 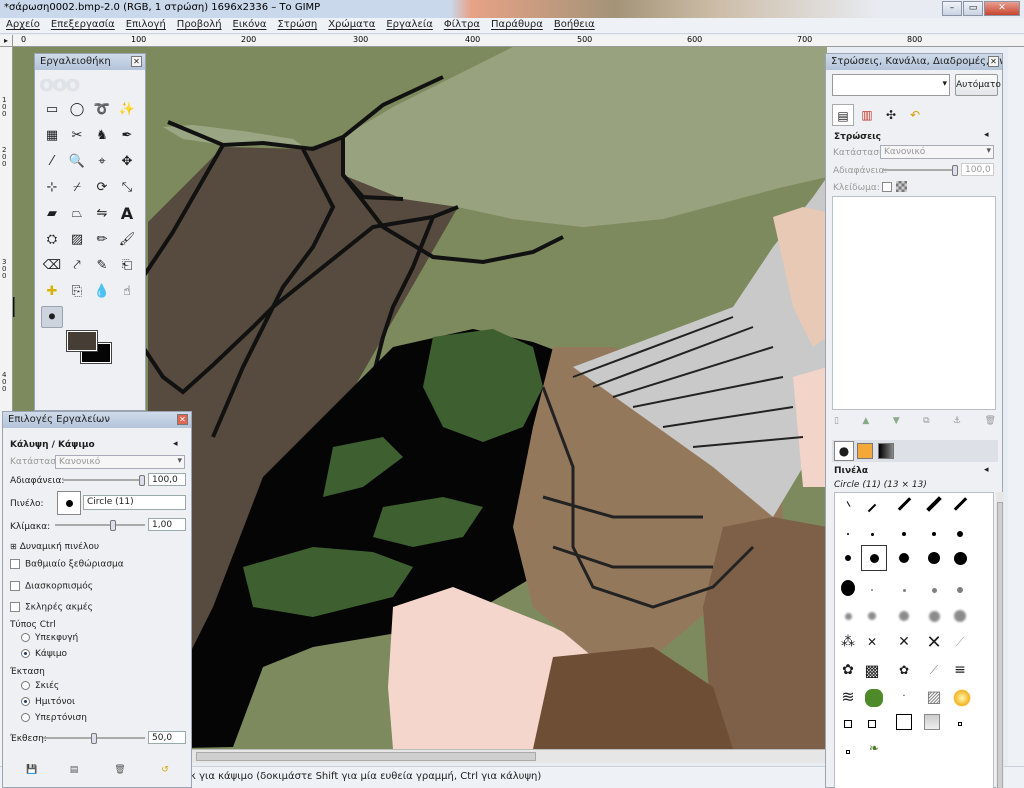 I want to click on raise-layer-icon: ▲, so click(x=865, y=423).